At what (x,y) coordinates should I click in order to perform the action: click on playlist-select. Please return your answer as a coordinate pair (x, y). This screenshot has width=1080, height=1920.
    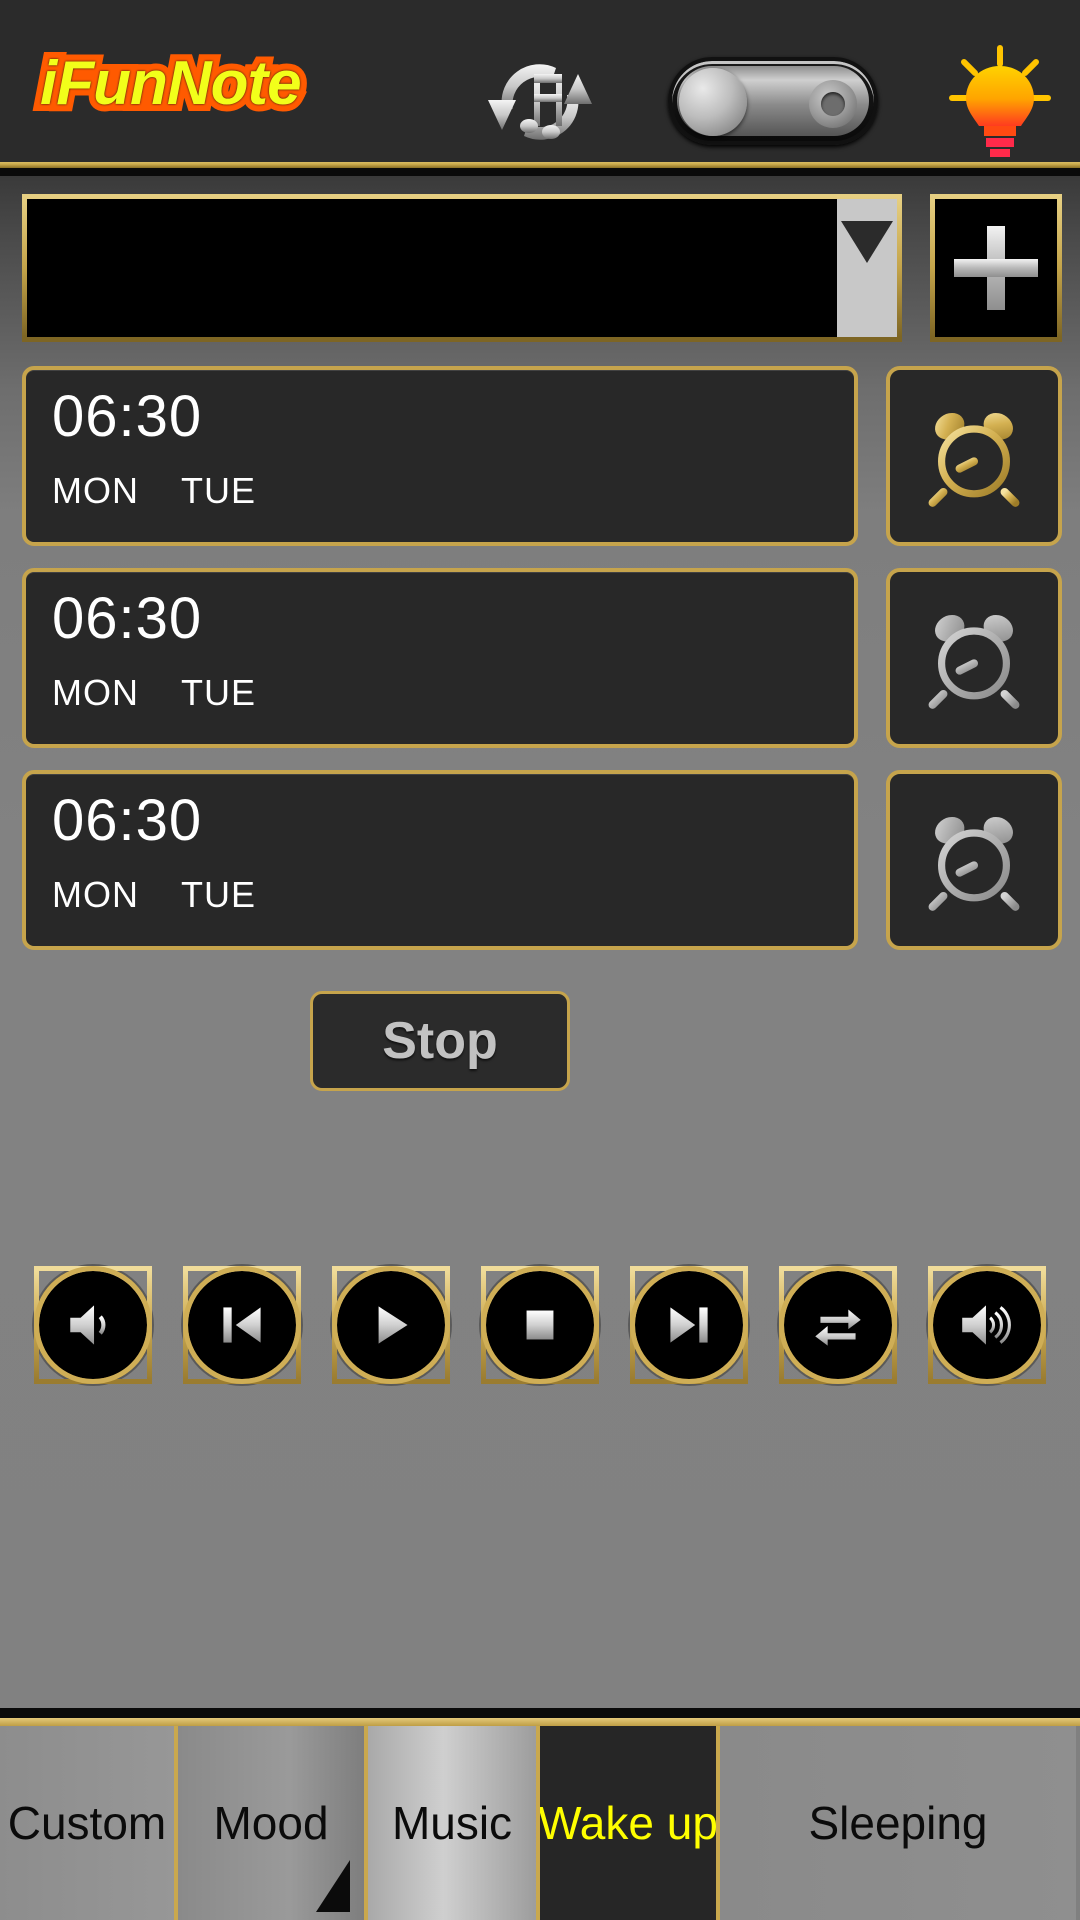
    Looking at the image, I should click on (462, 268).